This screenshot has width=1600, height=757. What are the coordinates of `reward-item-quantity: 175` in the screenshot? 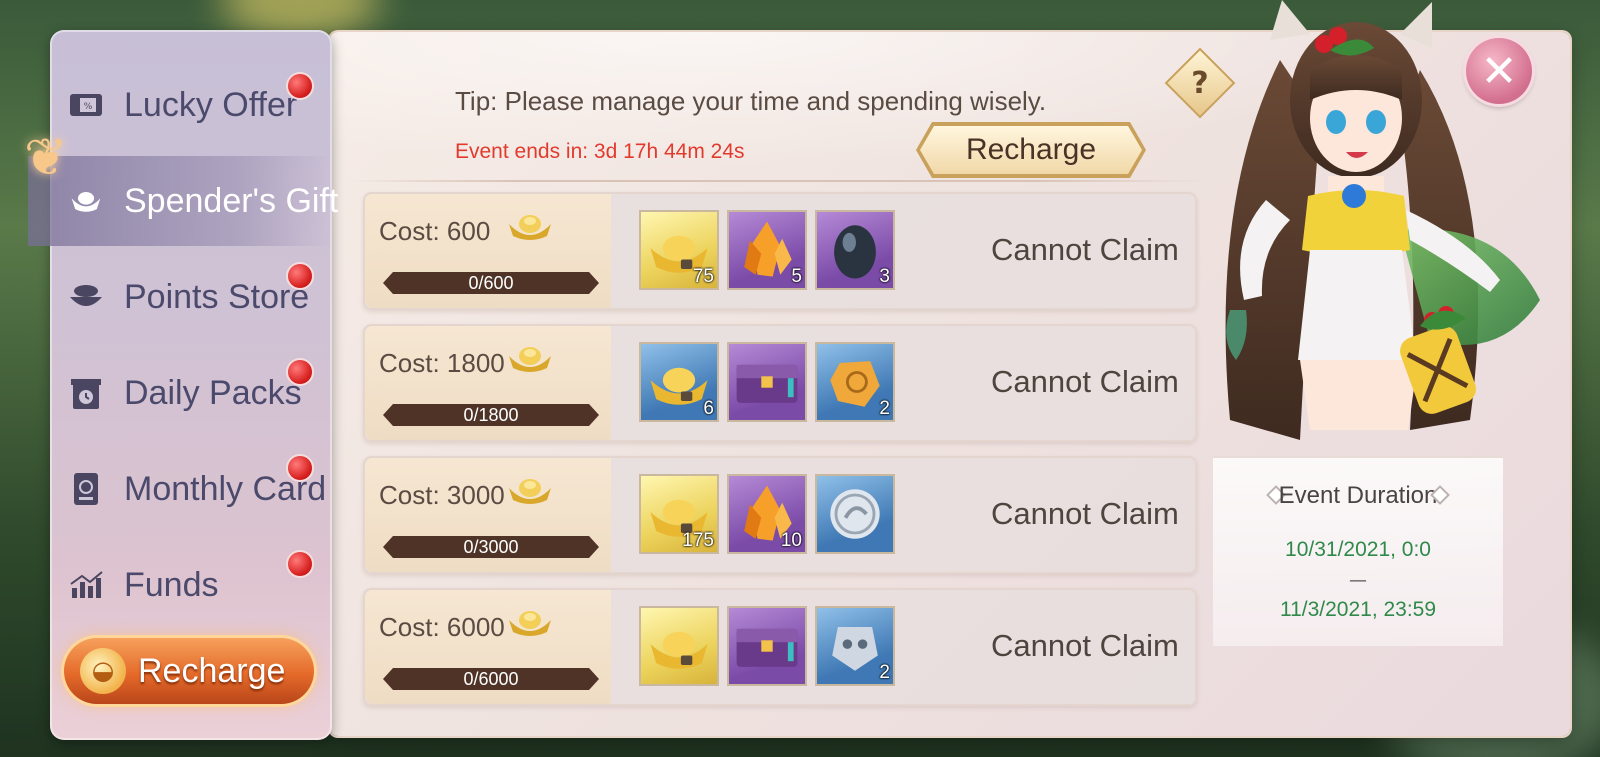 It's located at (698, 540).